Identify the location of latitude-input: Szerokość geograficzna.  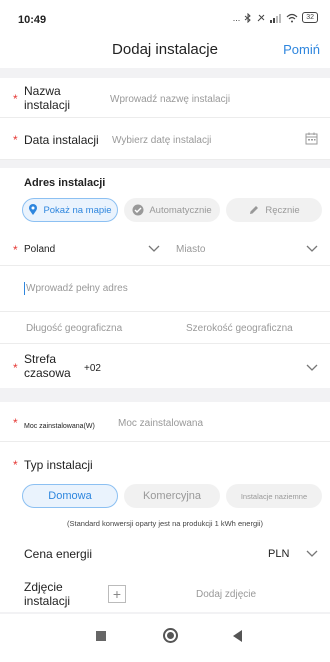
(239, 328).